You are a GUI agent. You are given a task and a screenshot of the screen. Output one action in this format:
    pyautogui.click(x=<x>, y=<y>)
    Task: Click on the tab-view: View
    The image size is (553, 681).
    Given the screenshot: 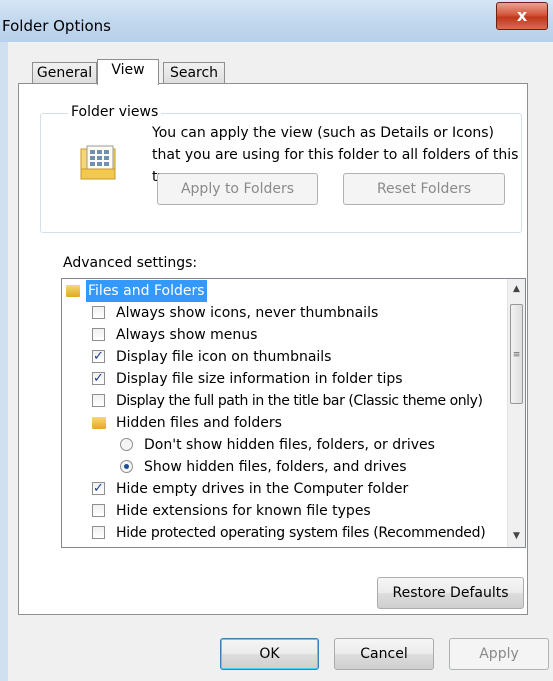 What is the action you would take?
    pyautogui.click(x=128, y=72)
    